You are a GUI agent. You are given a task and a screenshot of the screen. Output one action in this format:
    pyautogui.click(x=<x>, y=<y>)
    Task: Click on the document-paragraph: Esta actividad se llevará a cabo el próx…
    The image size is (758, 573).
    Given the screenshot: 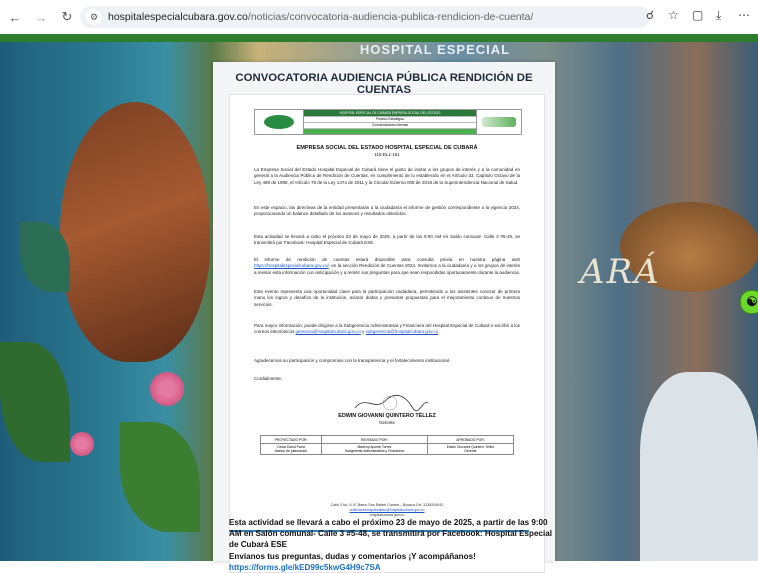 What is the action you would take?
    pyautogui.click(x=387, y=240)
    